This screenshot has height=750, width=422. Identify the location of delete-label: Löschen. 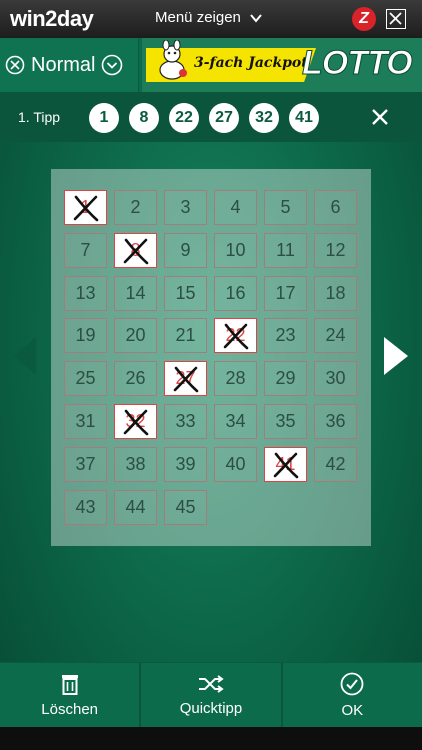
(70, 709).